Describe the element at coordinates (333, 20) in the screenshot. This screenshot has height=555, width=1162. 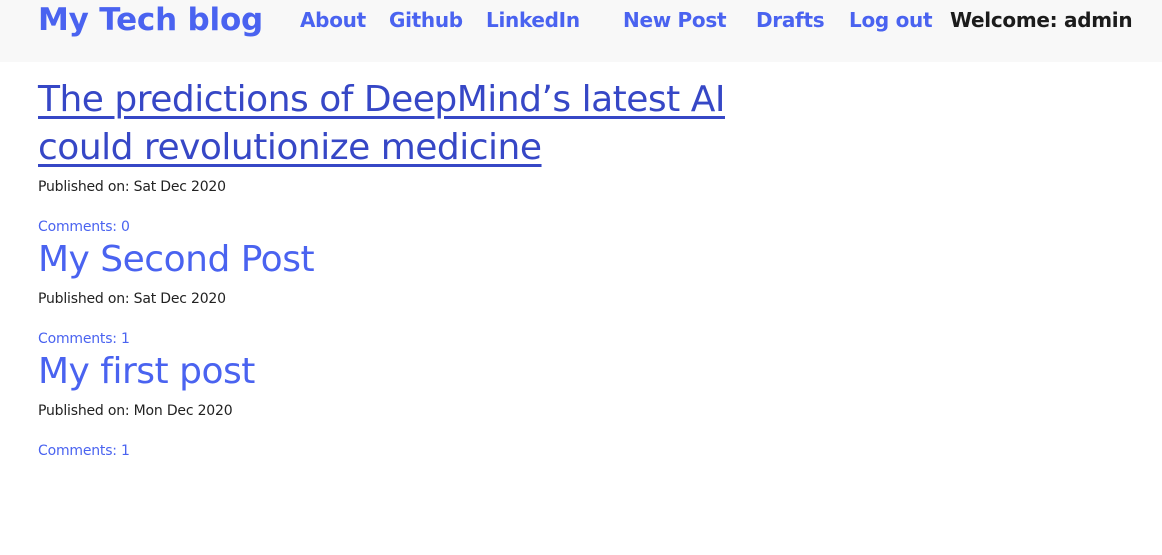
I see `nav-link-about: About` at that location.